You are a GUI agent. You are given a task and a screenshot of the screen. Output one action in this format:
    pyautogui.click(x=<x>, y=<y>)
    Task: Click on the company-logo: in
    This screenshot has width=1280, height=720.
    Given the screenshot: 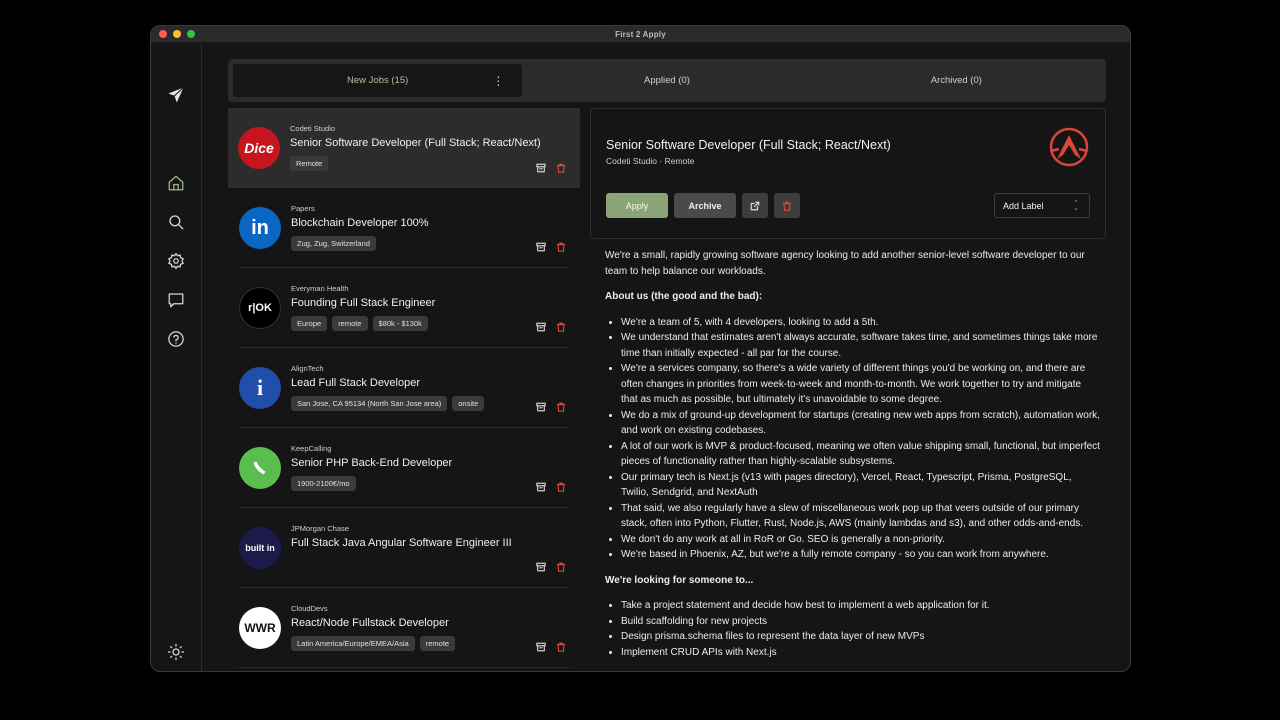 What is the action you would take?
    pyautogui.click(x=260, y=228)
    